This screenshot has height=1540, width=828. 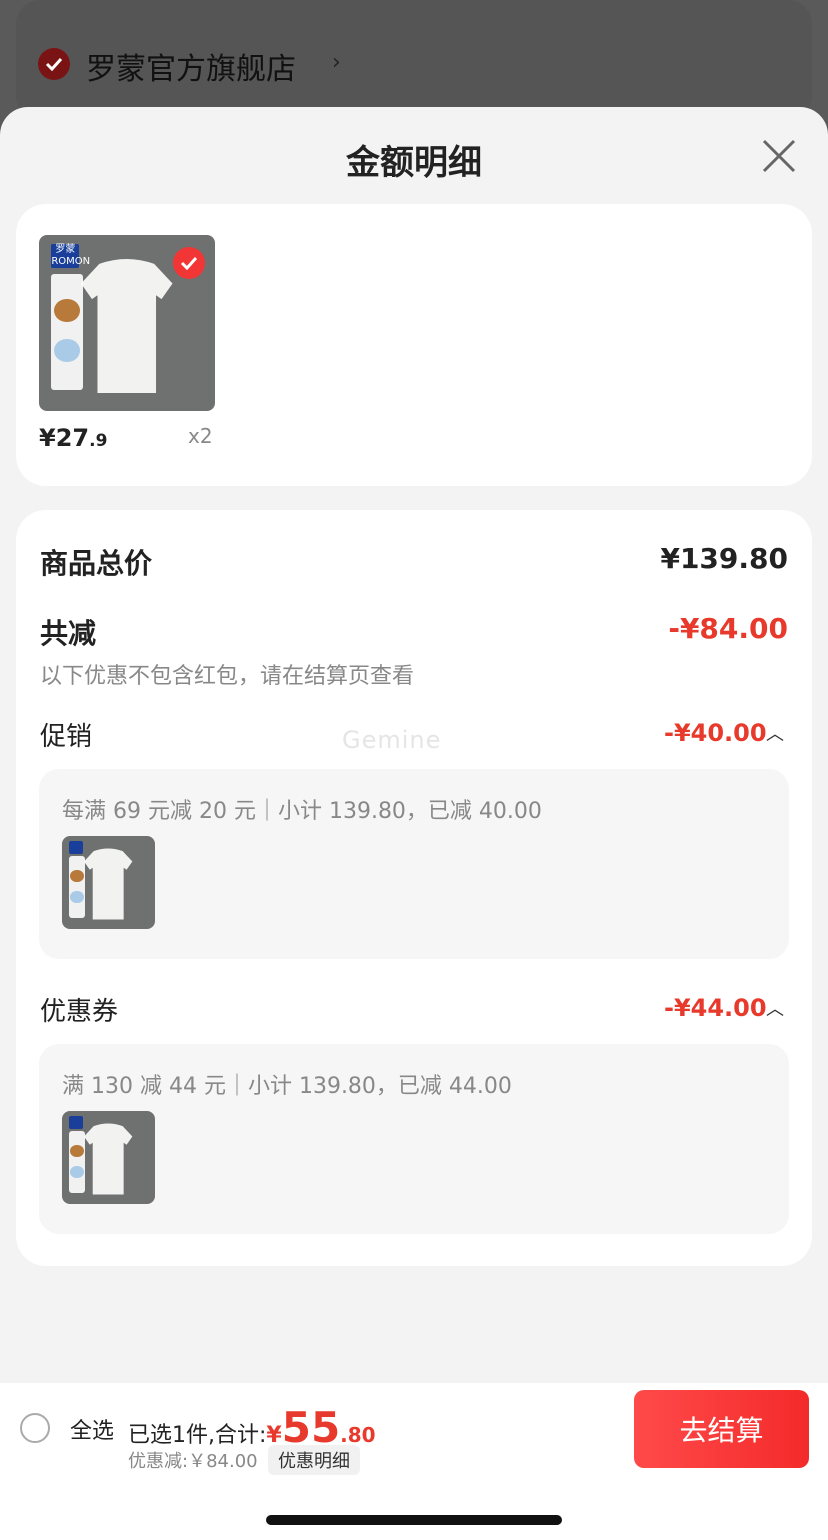 I want to click on product-quantity: x2, so click(x=200, y=436).